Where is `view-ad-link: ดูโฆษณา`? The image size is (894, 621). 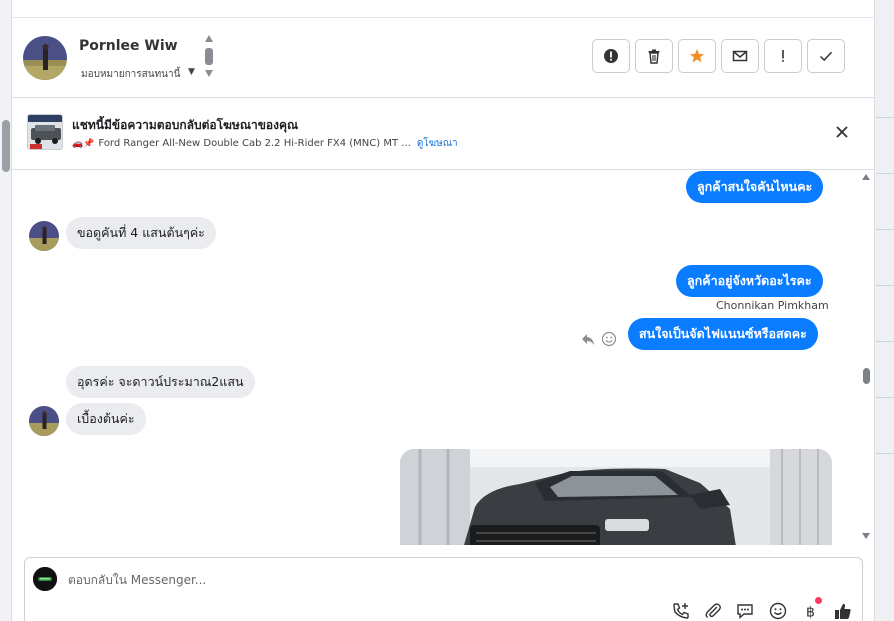
view-ad-link: ดูโฆษณา is located at coordinates (437, 143).